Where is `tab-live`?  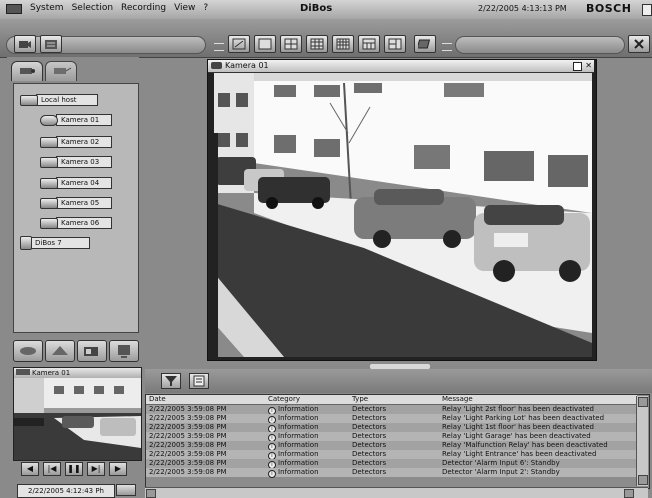
tab-live is located at coordinates (28, 351).